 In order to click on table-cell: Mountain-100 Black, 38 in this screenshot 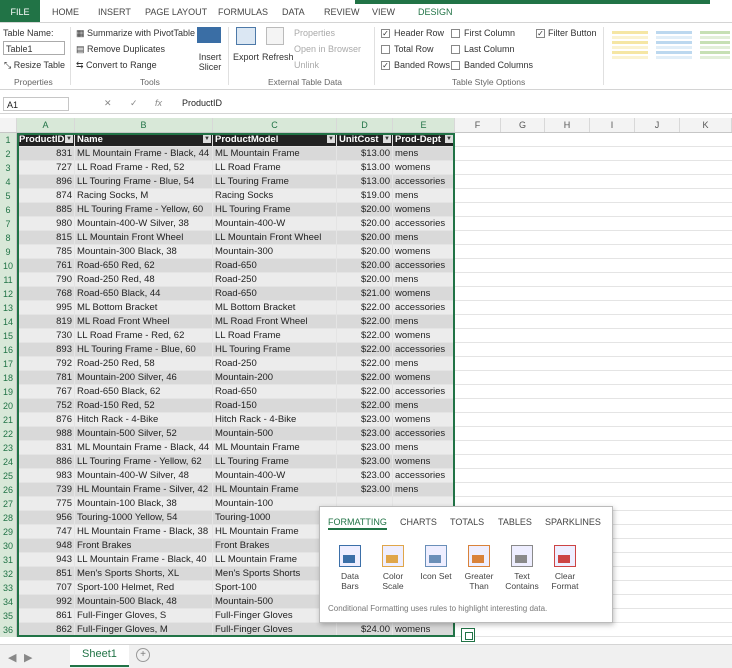, I will do `click(144, 503)`.